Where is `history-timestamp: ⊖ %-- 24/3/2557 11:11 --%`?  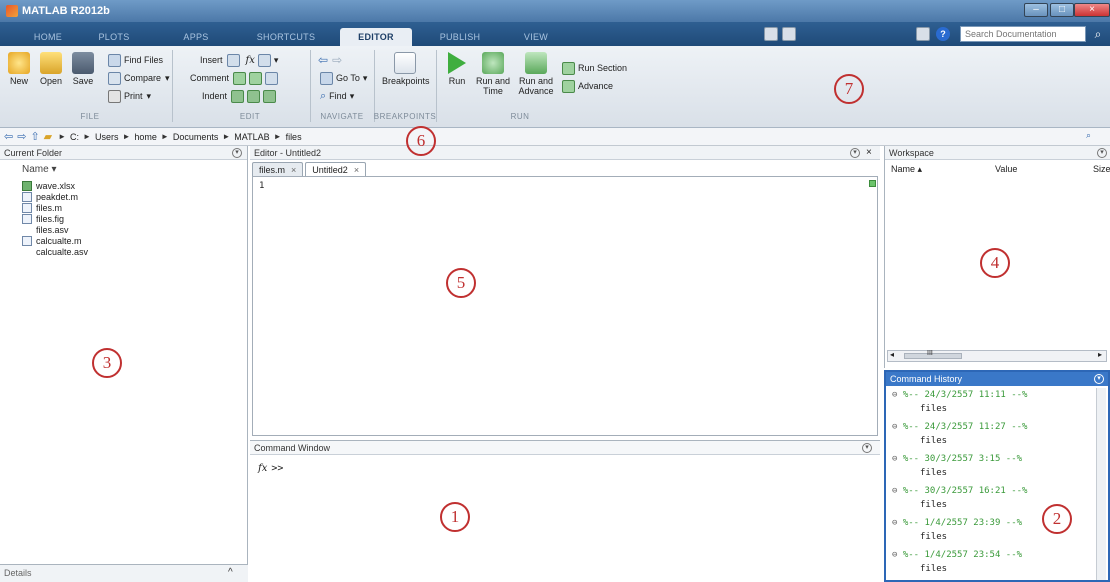 history-timestamp: ⊖ %-- 24/3/2557 11:11 --% is located at coordinates (959, 395).